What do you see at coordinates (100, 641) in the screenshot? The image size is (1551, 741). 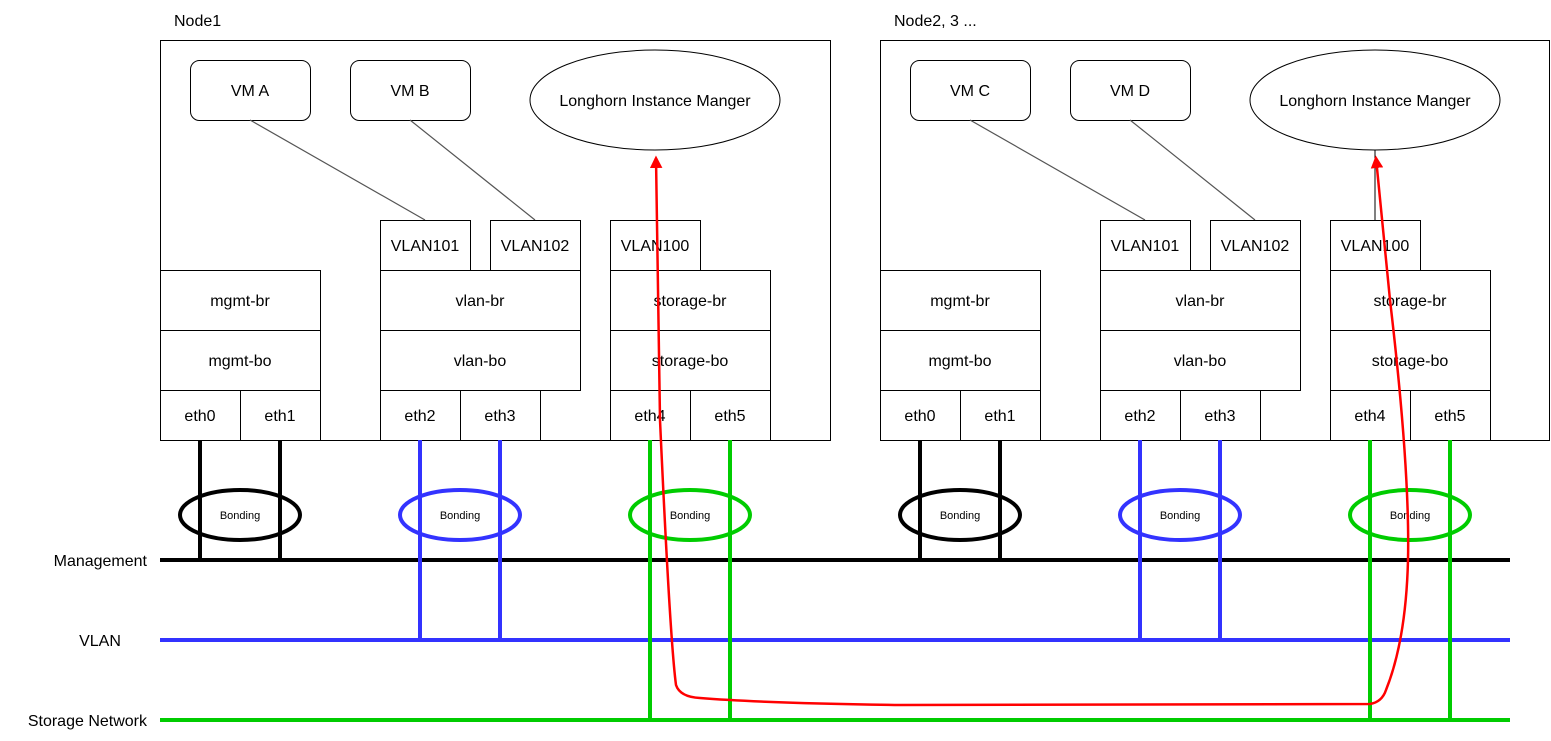 I see `vlan-bus-label: VLAN` at bounding box center [100, 641].